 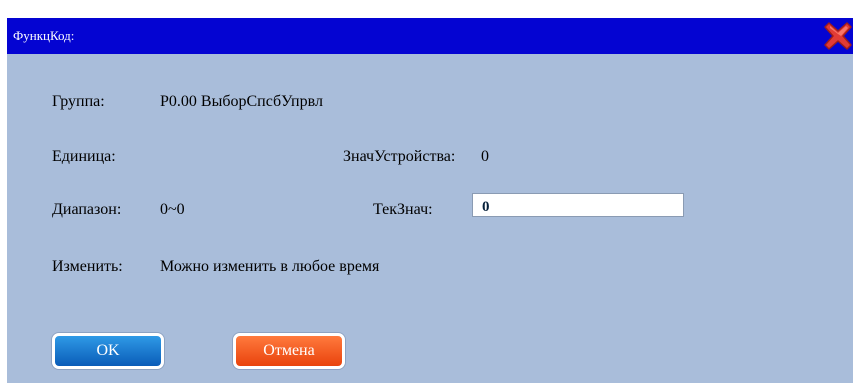 What do you see at coordinates (485, 156) in the screenshot?
I see `device-value: 0` at bounding box center [485, 156].